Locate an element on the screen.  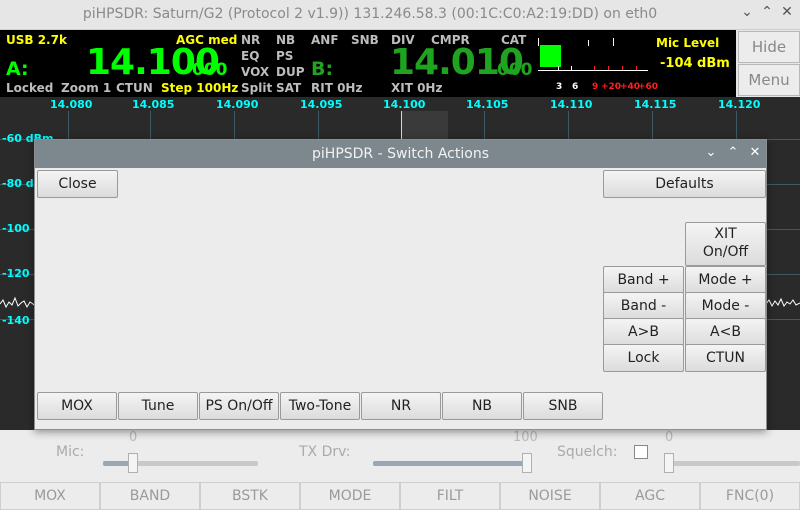
close-icon: ✕ is located at coordinates (755, 152).